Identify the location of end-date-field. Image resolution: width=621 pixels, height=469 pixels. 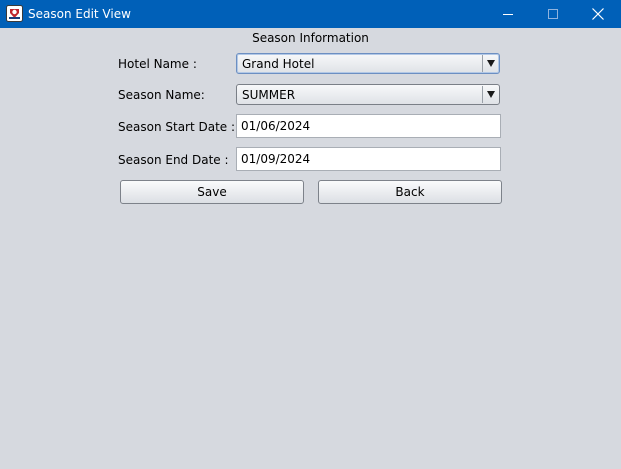
(368, 159).